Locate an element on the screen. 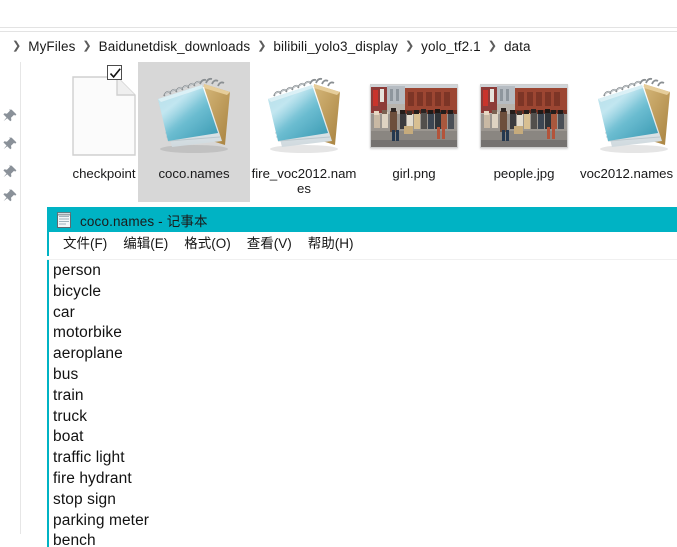  selection-checkbox is located at coordinates (114, 72).